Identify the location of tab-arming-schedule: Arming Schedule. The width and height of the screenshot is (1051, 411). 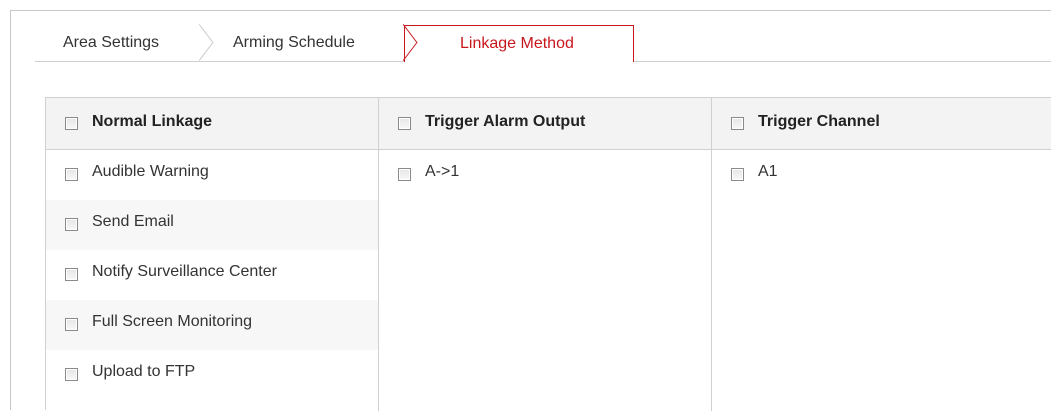
(294, 47).